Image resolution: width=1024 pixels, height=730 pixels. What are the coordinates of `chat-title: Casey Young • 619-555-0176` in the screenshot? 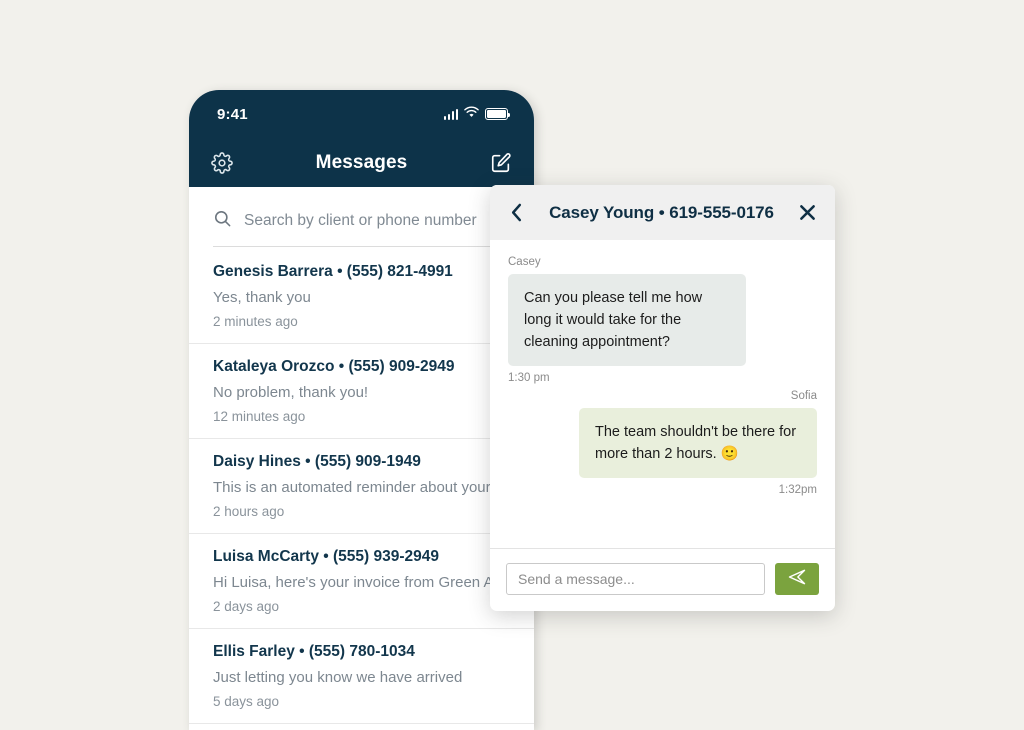 It's located at (661, 212).